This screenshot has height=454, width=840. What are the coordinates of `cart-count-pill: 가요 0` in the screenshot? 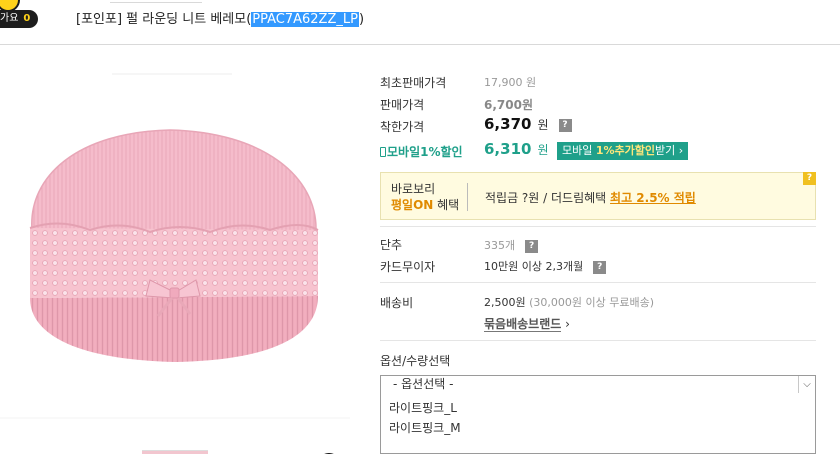 It's located at (19, 19).